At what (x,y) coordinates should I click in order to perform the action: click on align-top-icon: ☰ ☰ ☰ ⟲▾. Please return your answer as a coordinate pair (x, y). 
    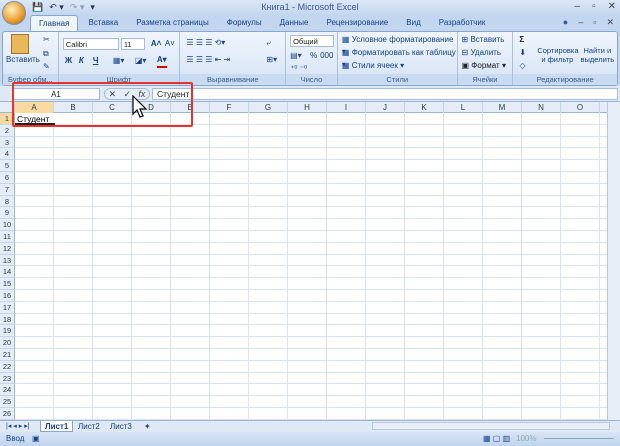
    Looking at the image, I should click on (205, 43).